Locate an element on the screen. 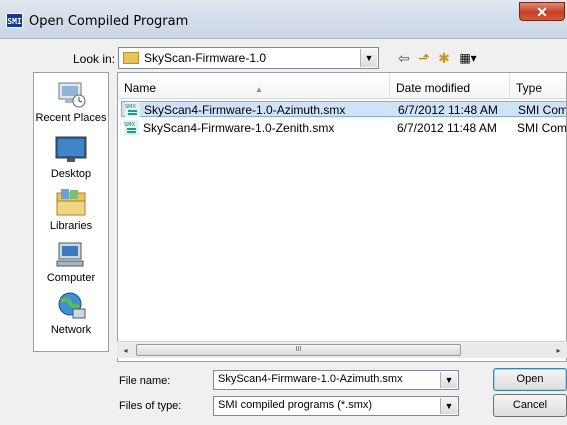  title-bar: SMI Open Compiled Program ✕ is located at coordinates (283, 19).